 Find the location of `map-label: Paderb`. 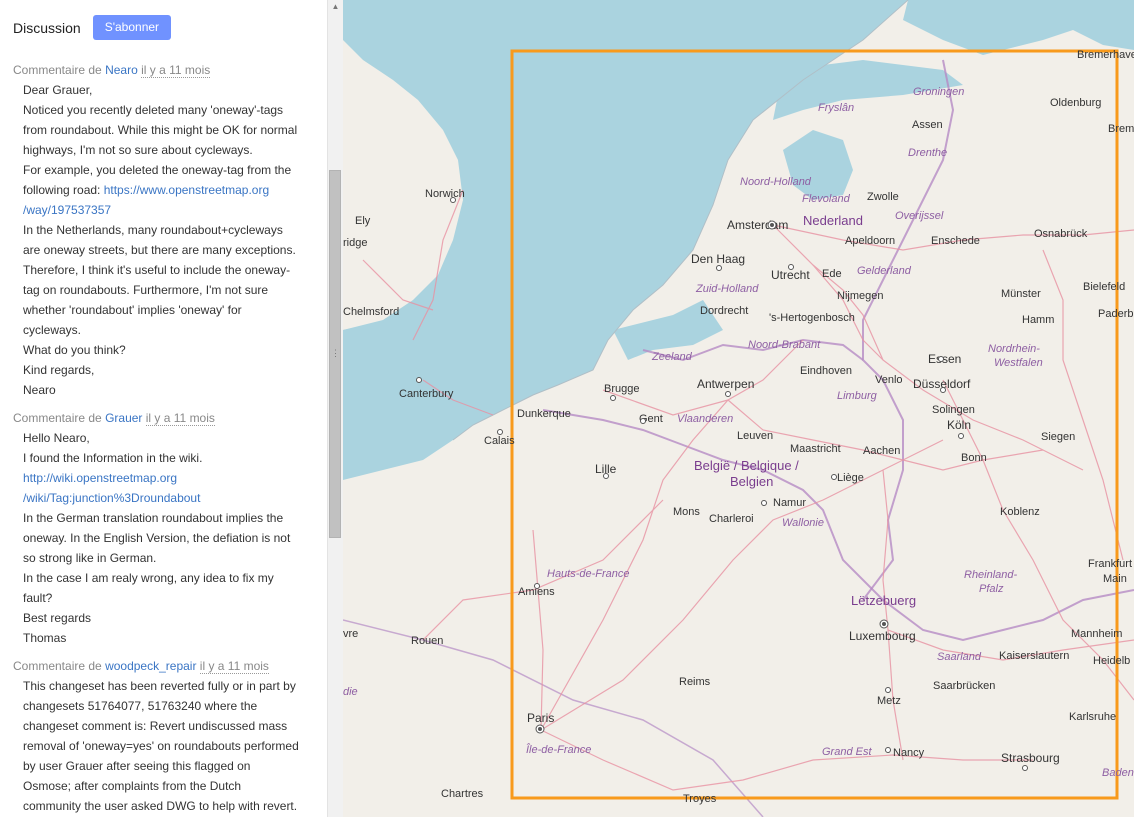

map-label: Paderb is located at coordinates (1115, 314).